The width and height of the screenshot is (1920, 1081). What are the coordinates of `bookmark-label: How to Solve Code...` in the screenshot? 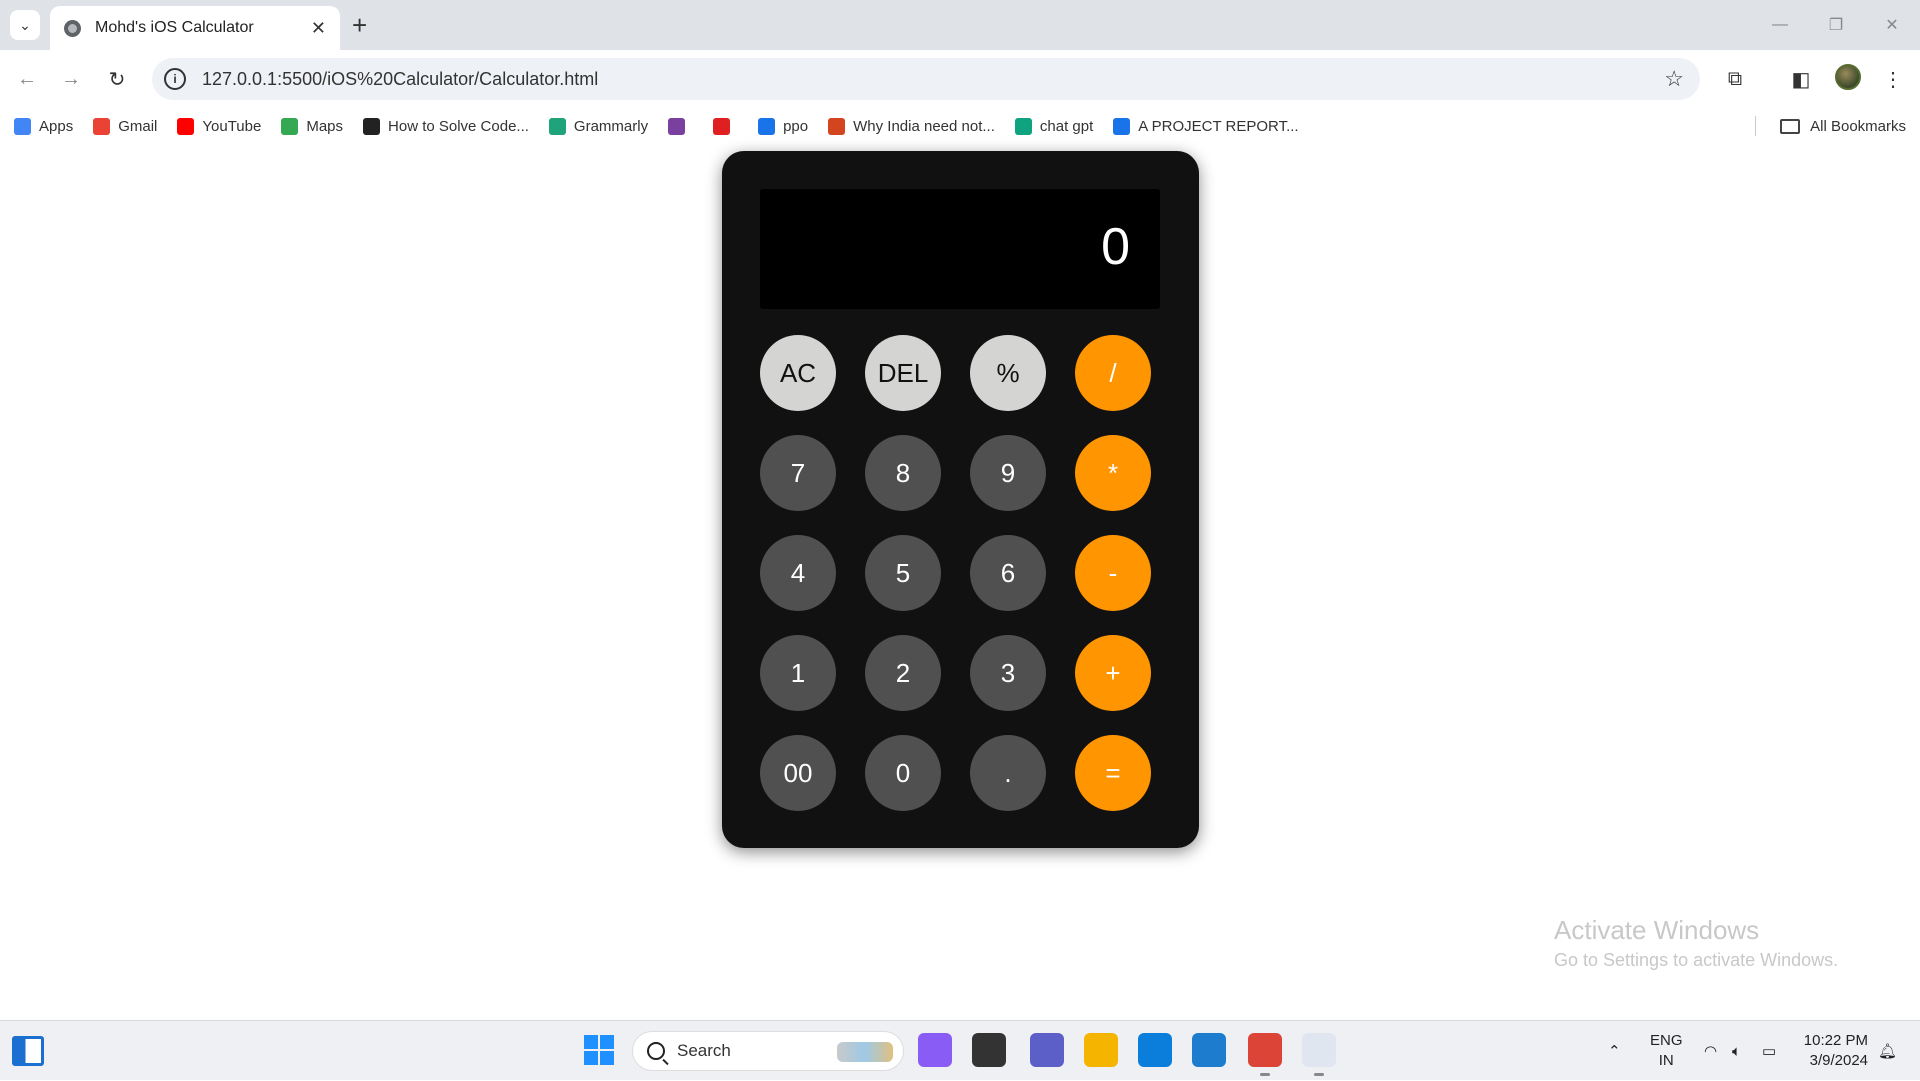 It's located at (458, 126).